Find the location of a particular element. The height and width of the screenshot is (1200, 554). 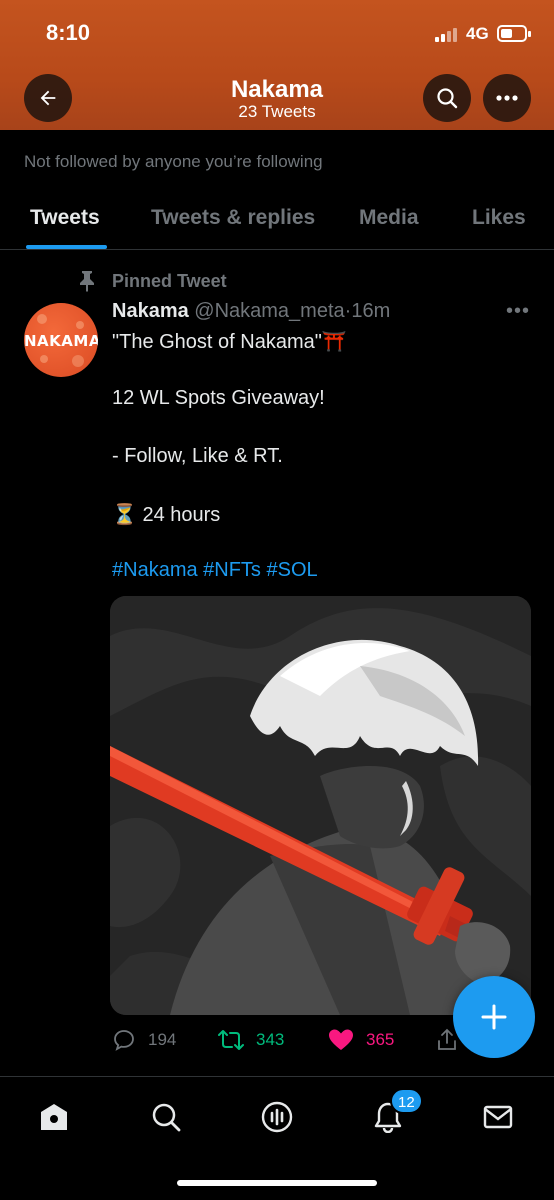

compose-tweet-button is located at coordinates (494, 1017).